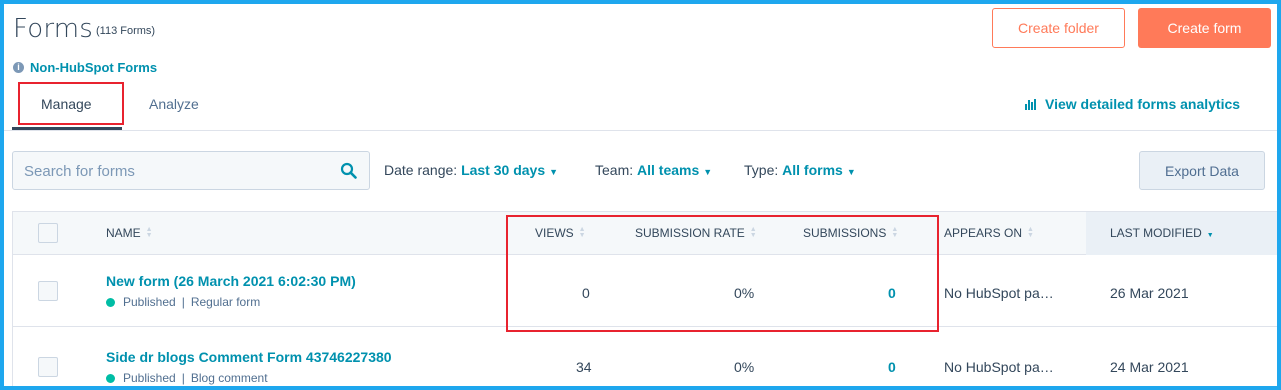  Describe the element at coordinates (71, 103) in the screenshot. I see `highlight-box-manage` at that location.